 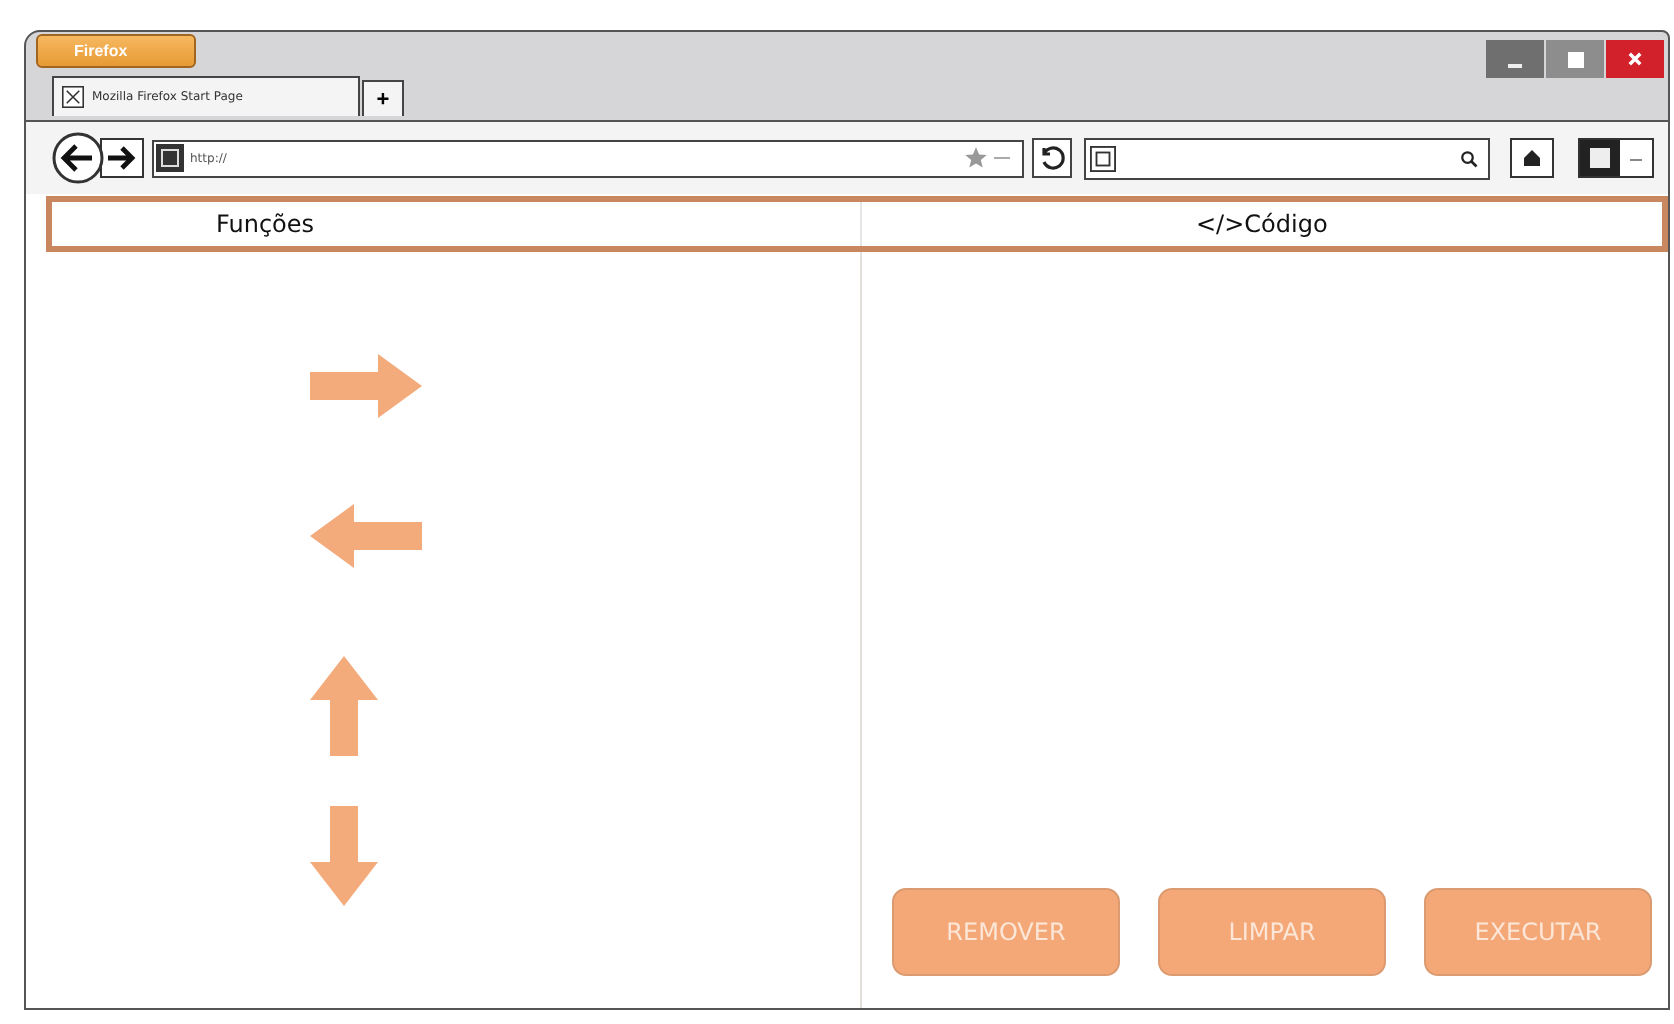 What do you see at coordinates (122, 158) in the screenshot?
I see `forward-icon` at bounding box center [122, 158].